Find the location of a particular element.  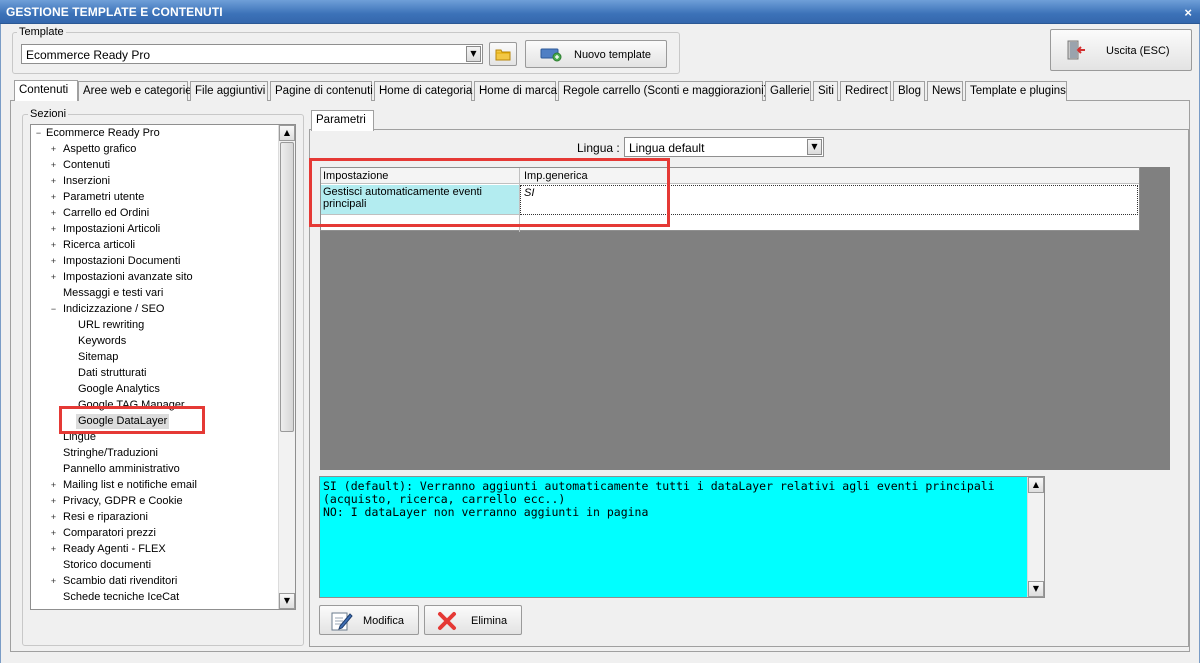

tree-item-label: Aspetto grafico is located at coordinates (100, 149).